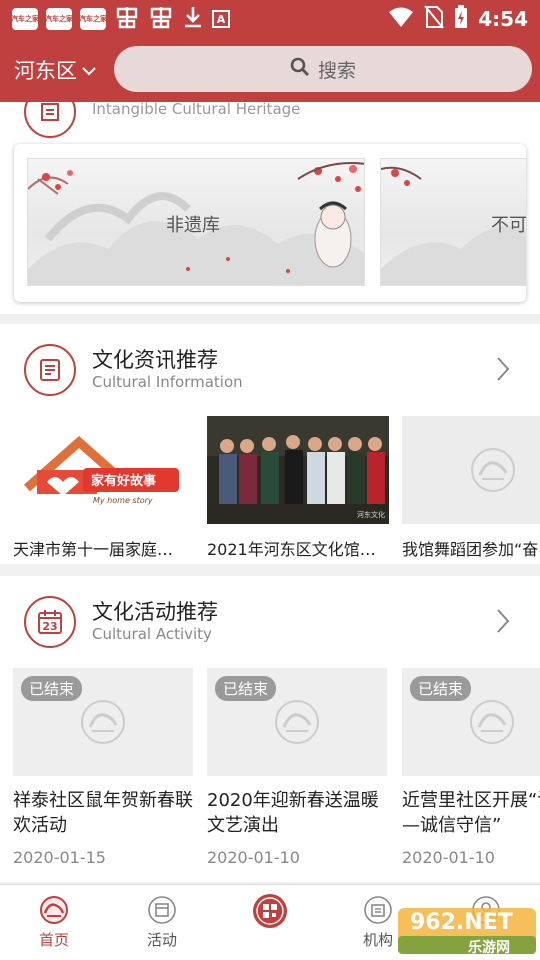 Image resolution: width=540 pixels, height=960 pixels. I want to click on status-bar: 汽车之家 汽车之家 汽车之家 A 4:54, so click(270, 19).